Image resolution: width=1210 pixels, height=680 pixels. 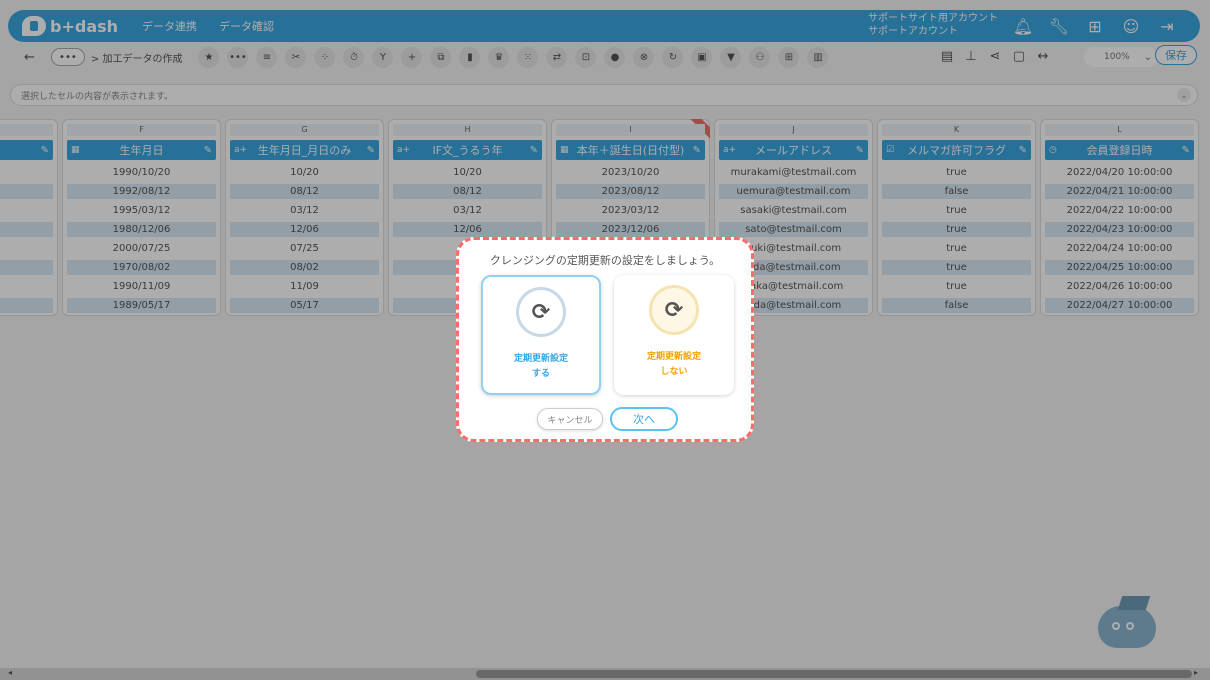 What do you see at coordinates (540, 374) in the screenshot?
I see `option-label-line-2: する` at bounding box center [540, 374].